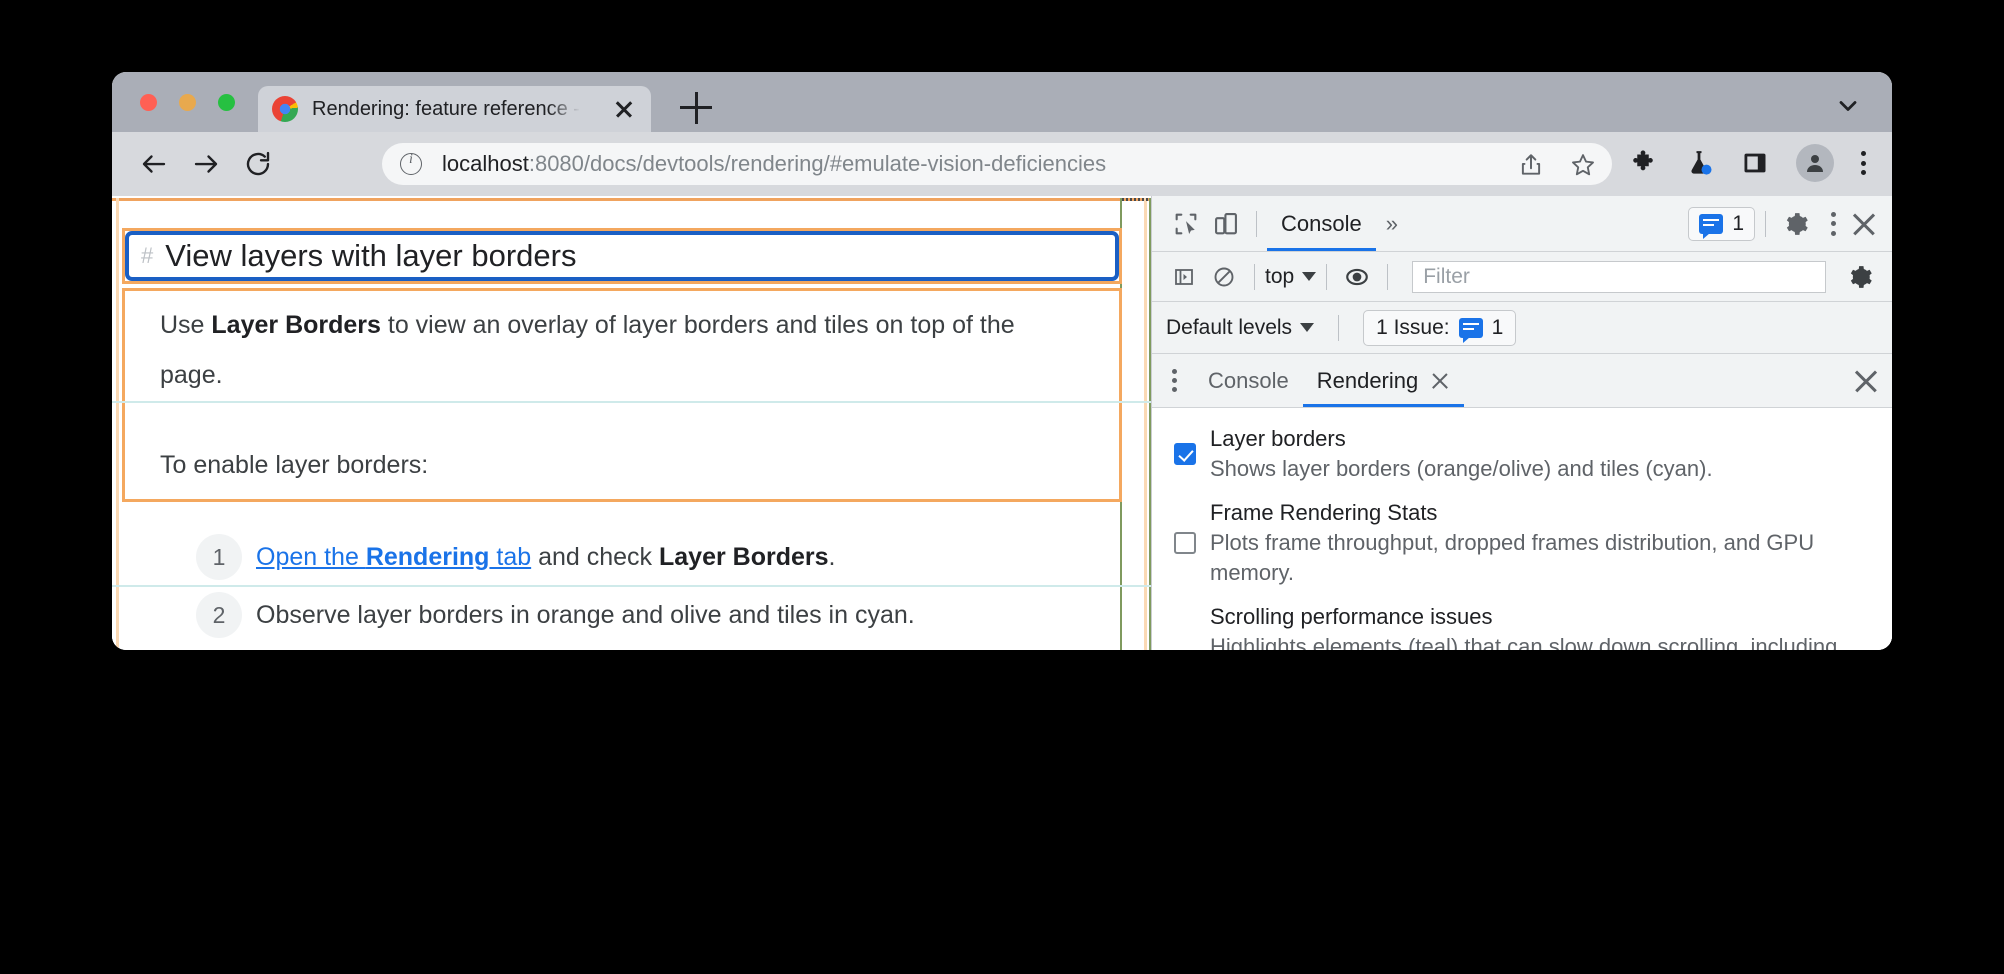 Image resolution: width=2004 pixels, height=974 pixels. Describe the element at coordinates (1185, 454) in the screenshot. I see `layer-borders-checkbox` at that location.